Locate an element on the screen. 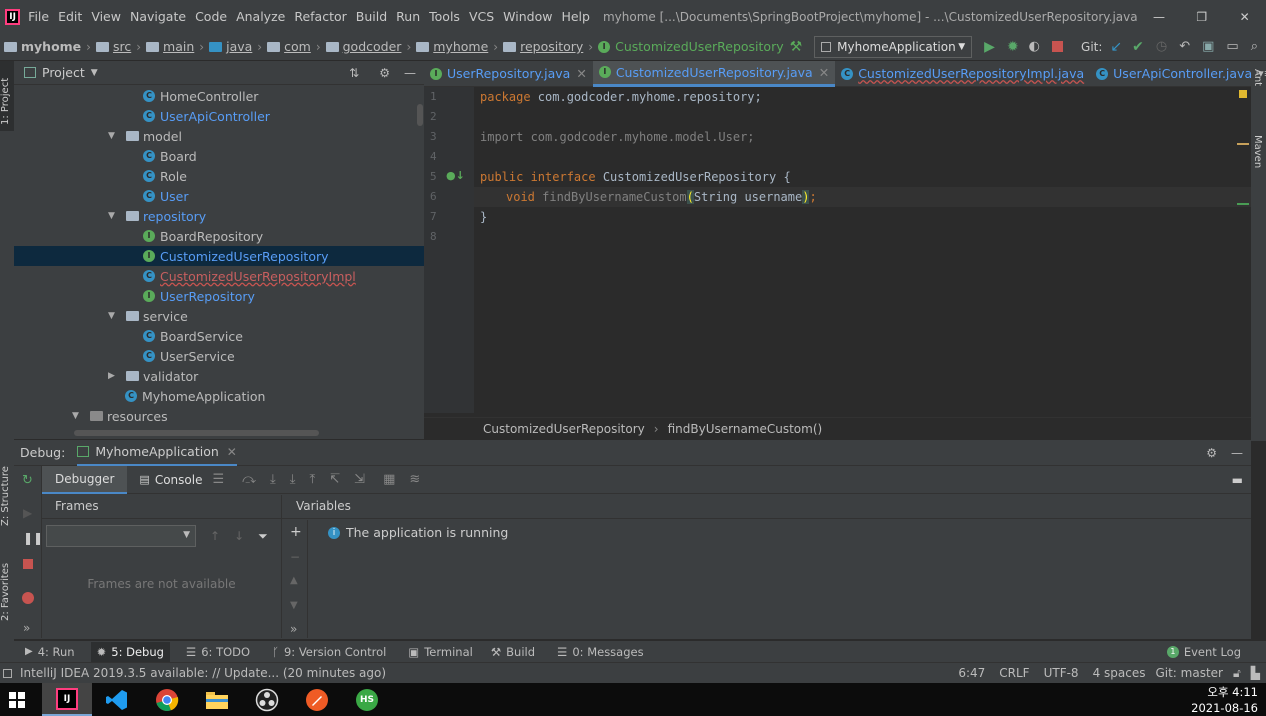 The height and width of the screenshot is (716, 1266). step-over-icon: ⤓ is located at coordinates (273, 479).